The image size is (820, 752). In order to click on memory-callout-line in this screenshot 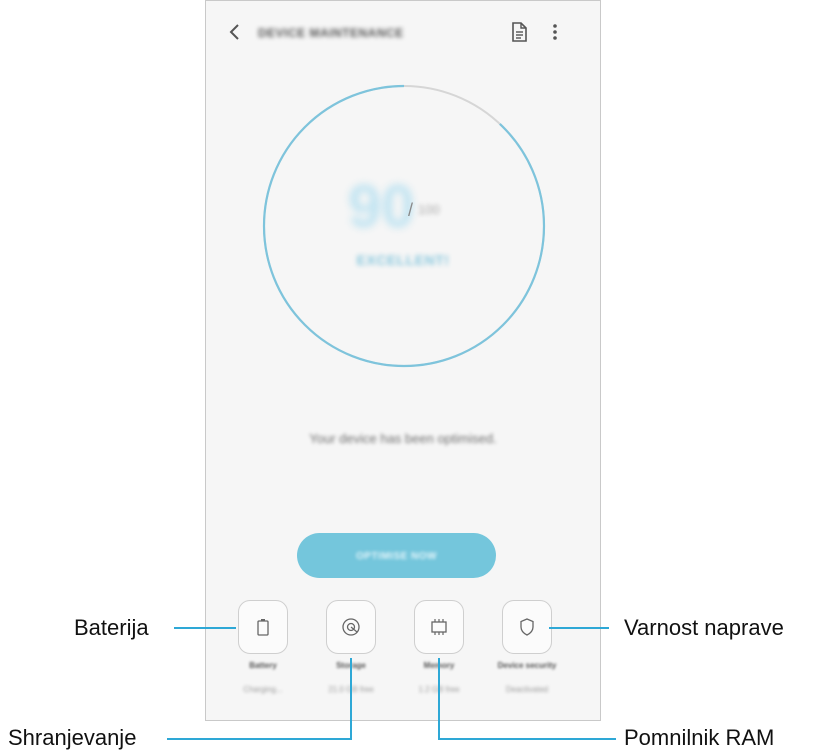, I will do `click(439, 698)`.